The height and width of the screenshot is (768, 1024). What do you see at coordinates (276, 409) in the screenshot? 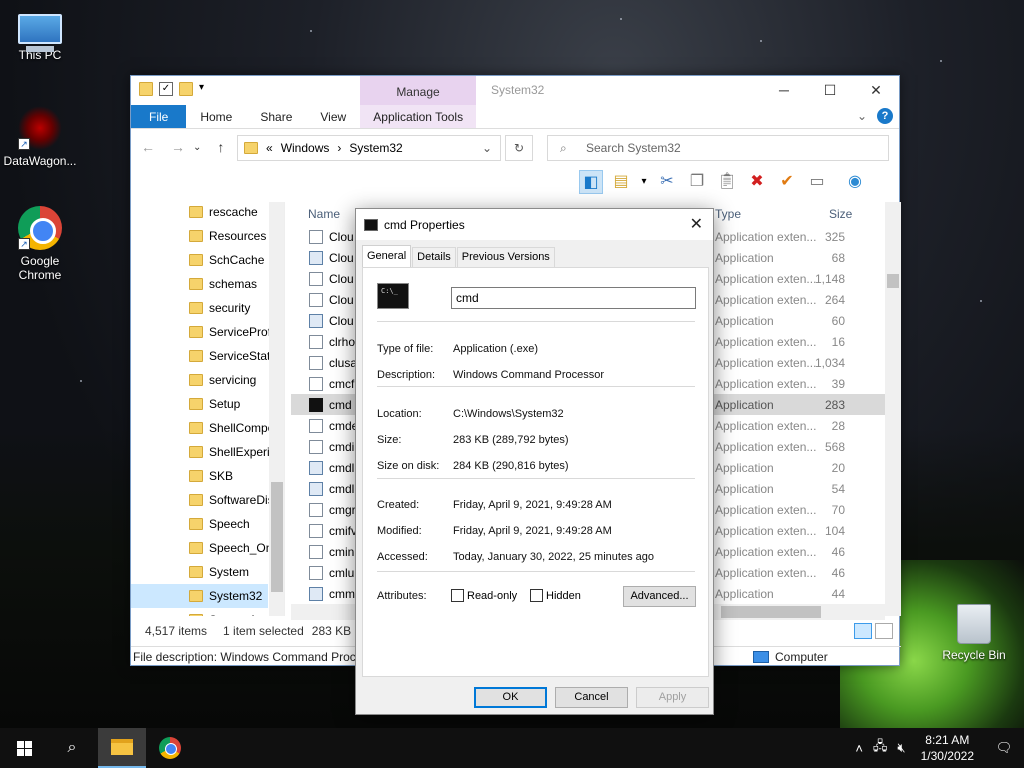
I see `nav-scrollbar` at bounding box center [276, 409].